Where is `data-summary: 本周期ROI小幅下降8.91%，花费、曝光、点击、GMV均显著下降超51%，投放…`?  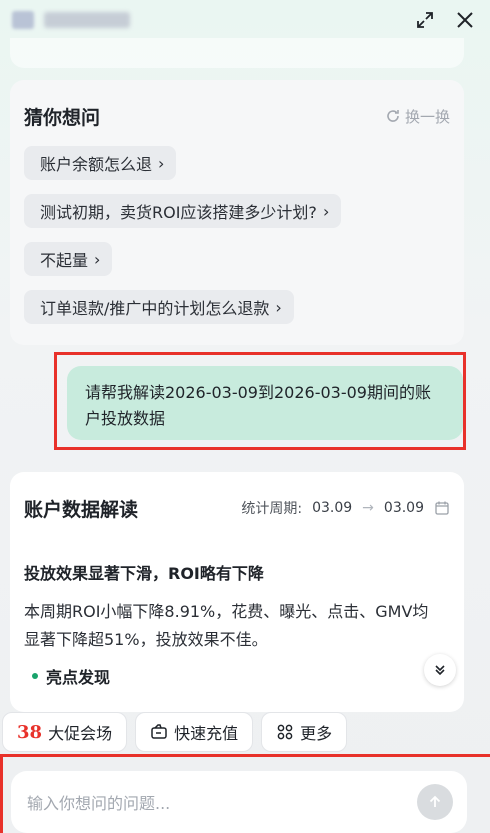
data-summary: 本周期ROI小幅下降8.91%，花费、曝光、点击、GMV均显著下降超51%，投放… is located at coordinates (226, 625).